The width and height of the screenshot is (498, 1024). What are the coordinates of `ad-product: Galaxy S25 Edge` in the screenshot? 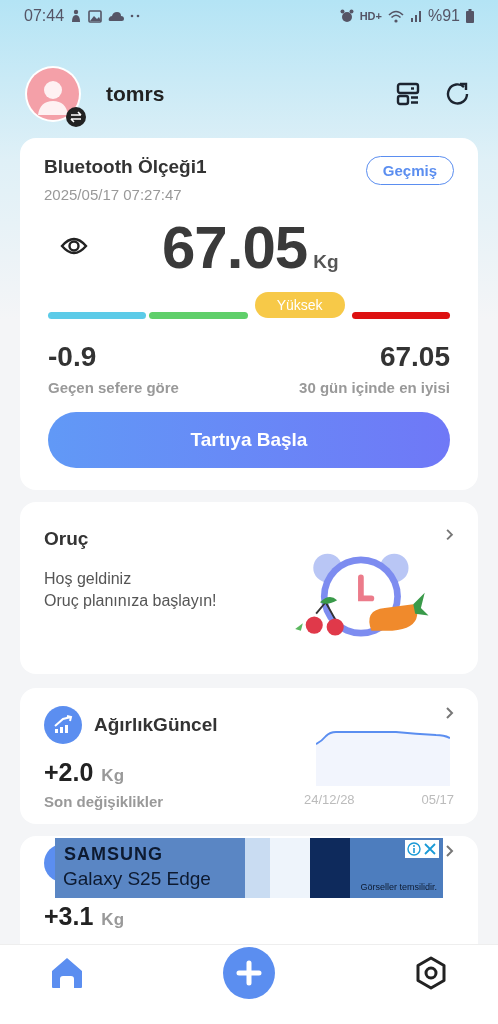 It's located at (137, 879).